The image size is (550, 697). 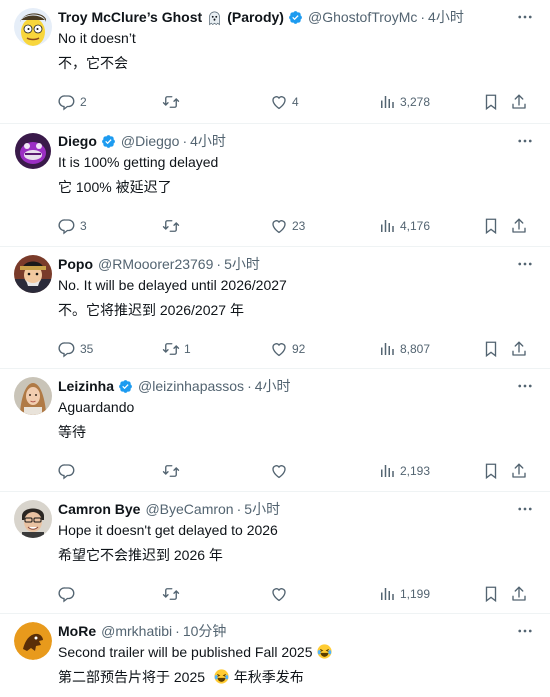 What do you see at coordinates (362, 17) in the screenshot?
I see `author-handle: @GhostofTroyMc` at bounding box center [362, 17].